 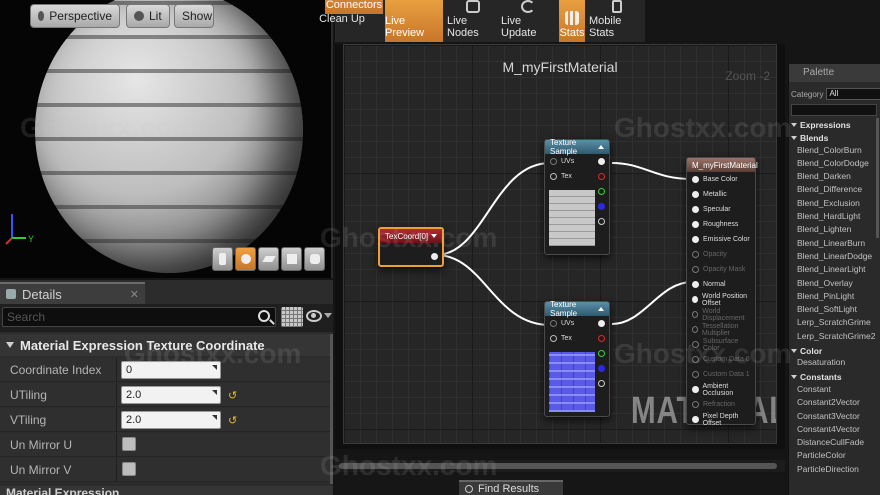 What do you see at coordinates (834, 270) in the screenshot?
I see `palette-item: Blend_LinearLight` at bounding box center [834, 270].